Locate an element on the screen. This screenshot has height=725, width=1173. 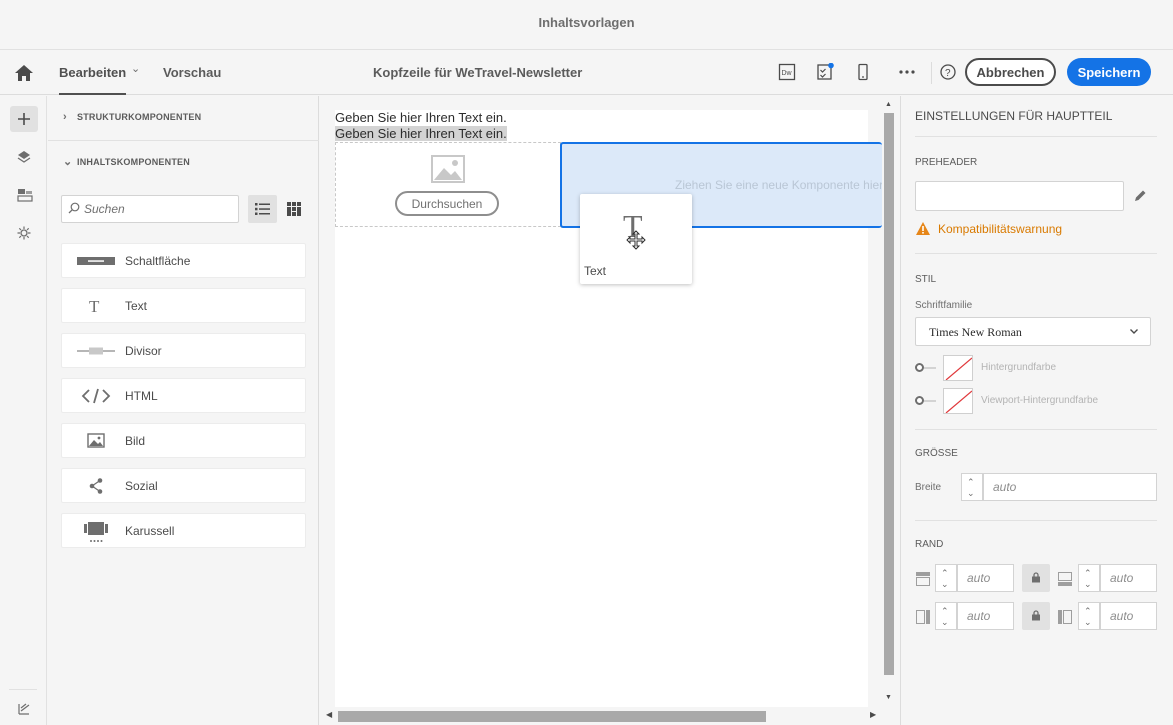
pencil-icon is located at coordinates (1140, 196).